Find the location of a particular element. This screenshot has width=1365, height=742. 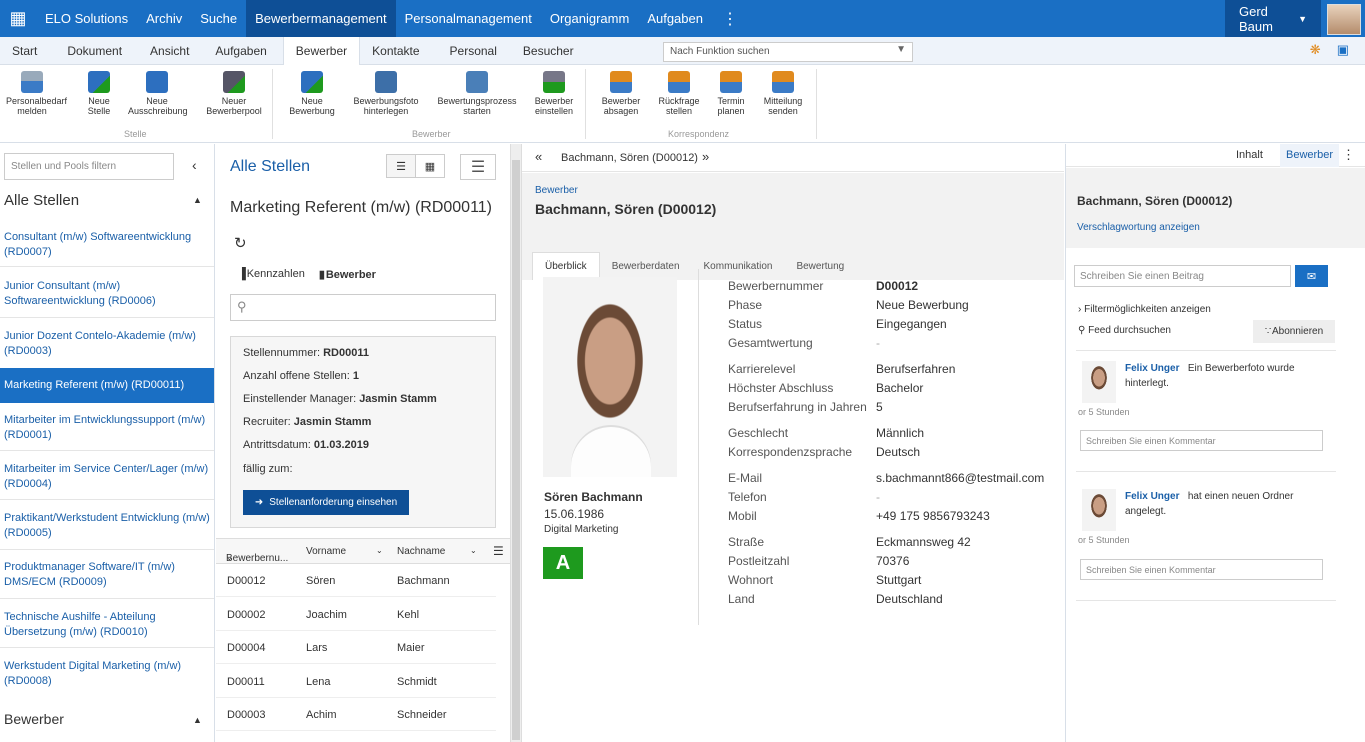

nav-personalmanagement: Personalmanagement is located at coordinates (468, 18).